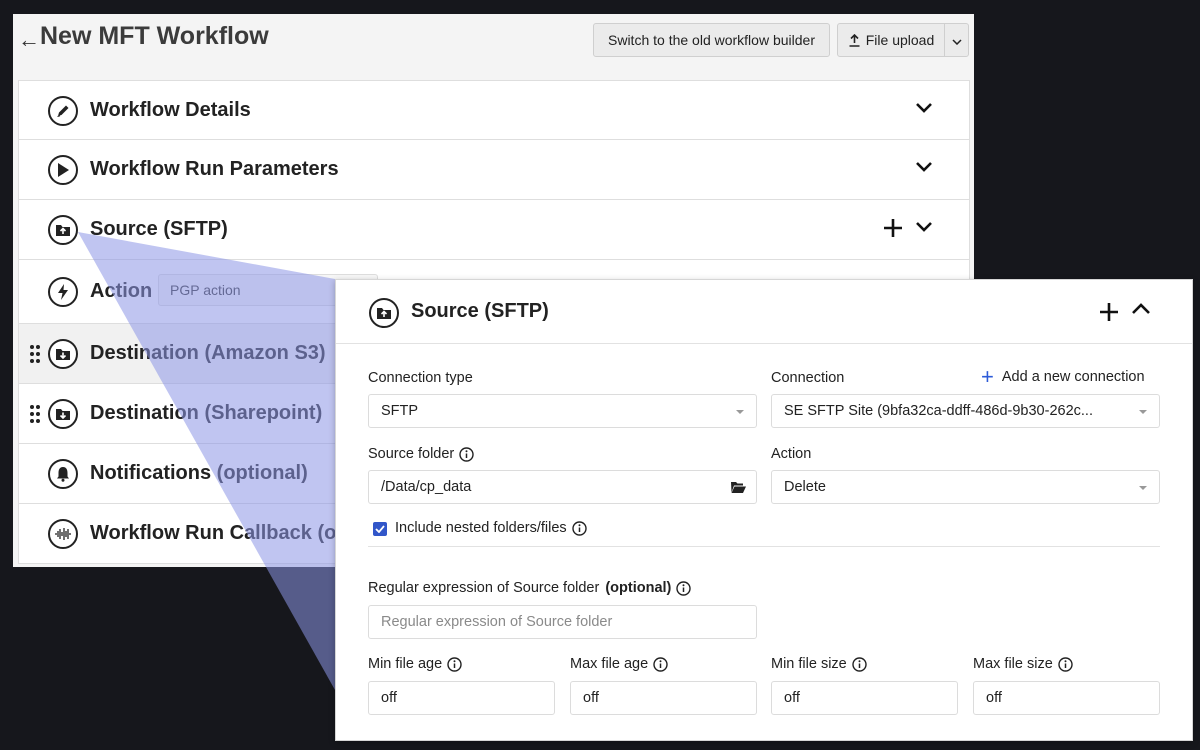 The height and width of the screenshot is (750, 1200). What do you see at coordinates (1073, 377) in the screenshot?
I see `add-connection-label: Add a new connection` at bounding box center [1073, 377].